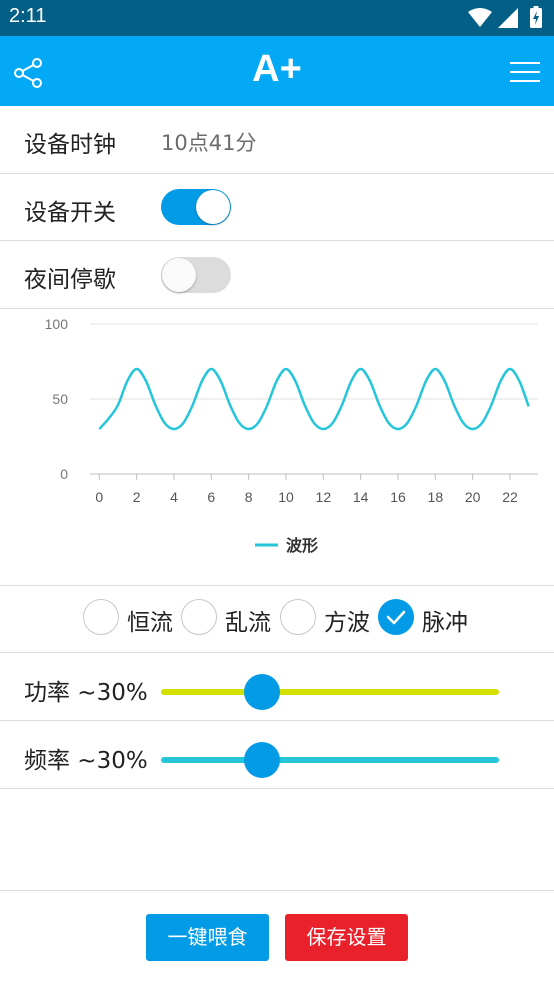 Image resolution: width=554 pixels, height=984 pixels. I want to click on mode-radio-group: 恒流 乱流 方波 脉冲, so click(277, 619).